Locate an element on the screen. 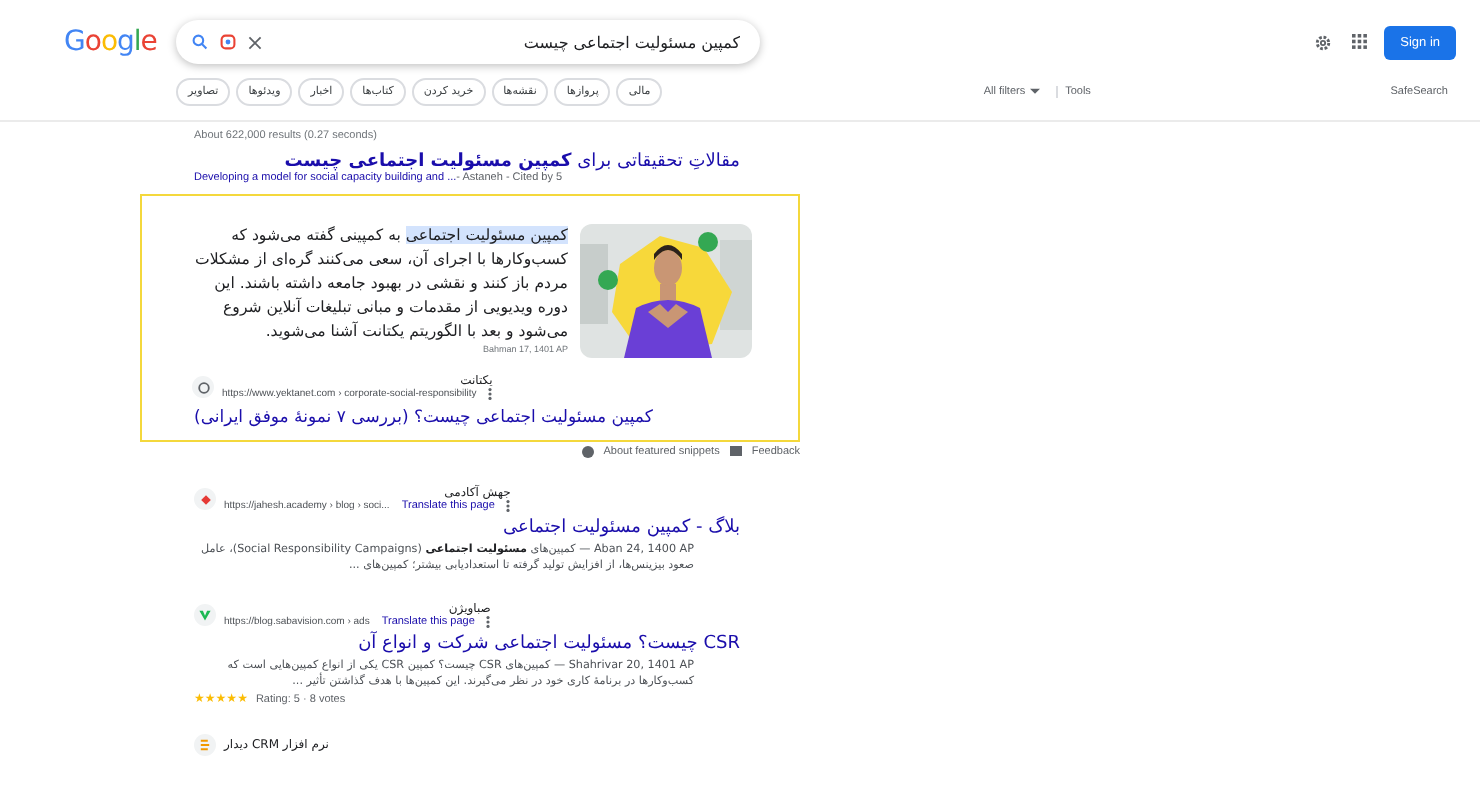 Image resolution: width=1480 pixels, height=810 pixels. caret-icon is located at coordinates (1034, 91).